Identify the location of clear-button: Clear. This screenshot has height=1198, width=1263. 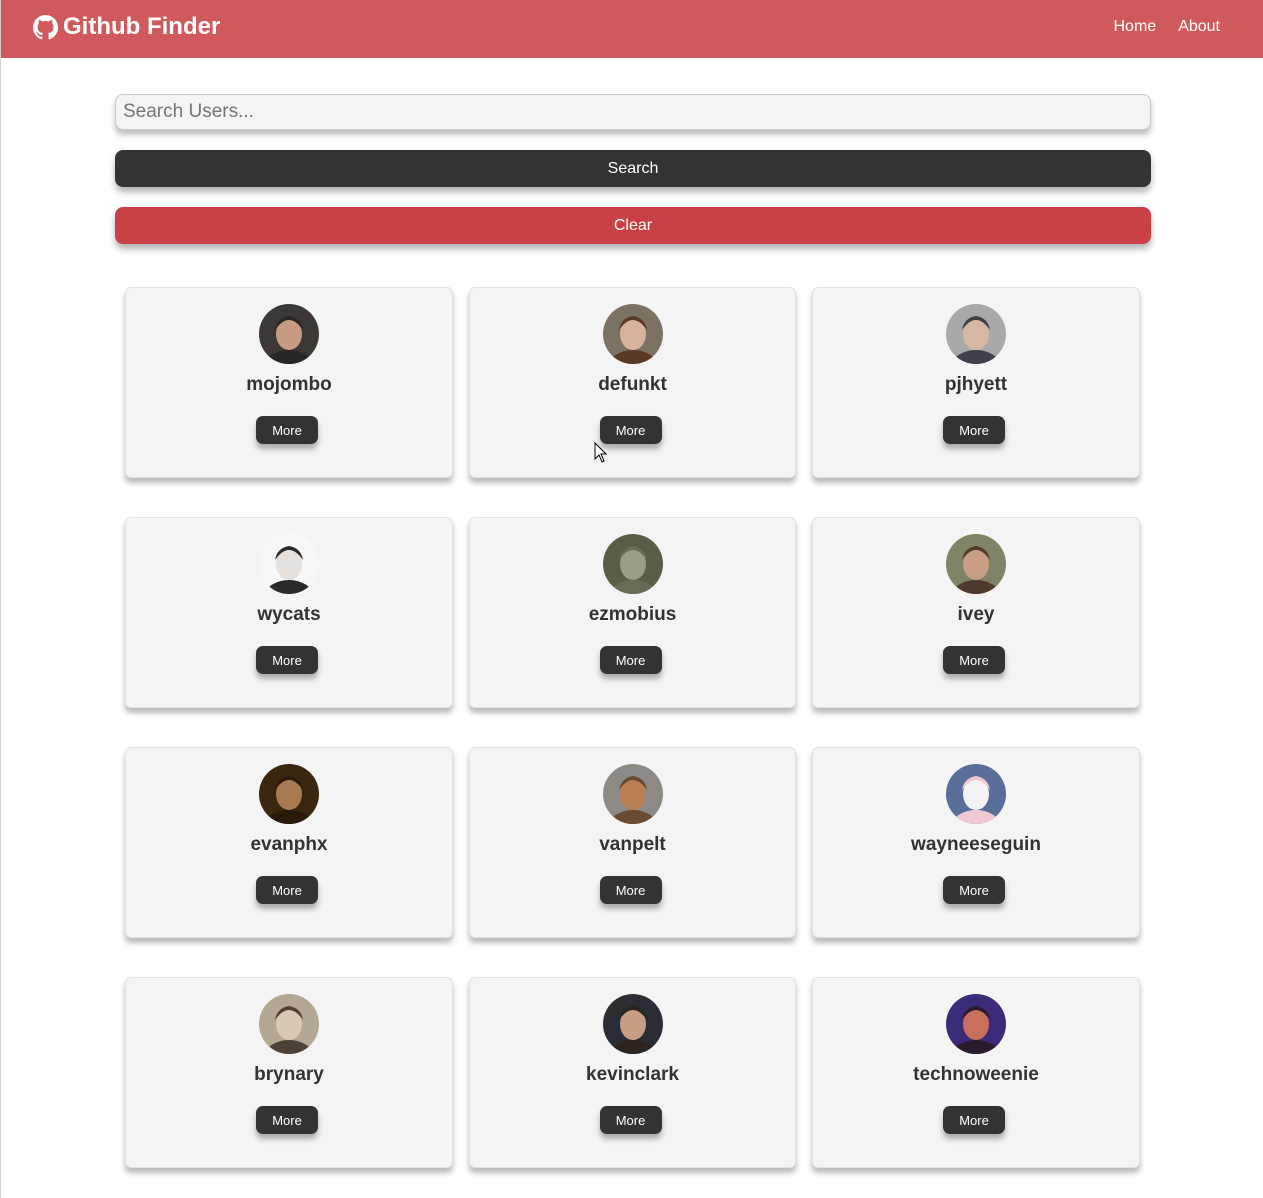
(633, 225).